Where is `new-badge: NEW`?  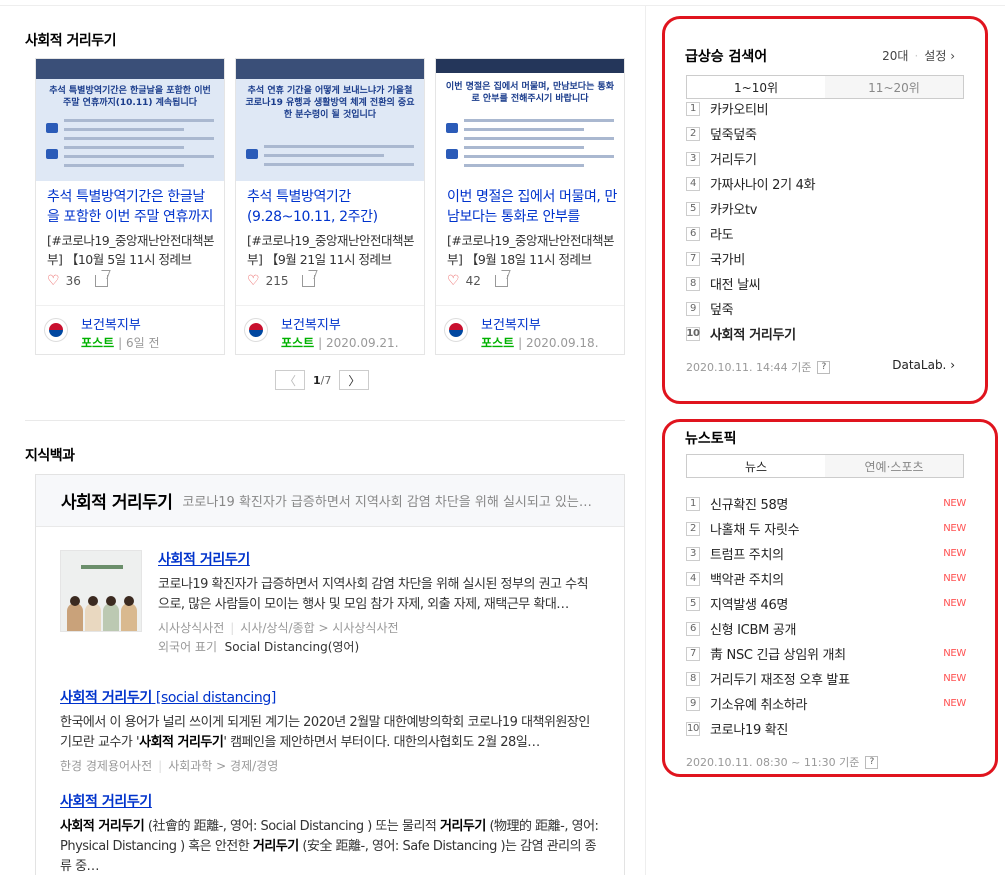 new-badge: NEW is located at coordinates (954, 503).